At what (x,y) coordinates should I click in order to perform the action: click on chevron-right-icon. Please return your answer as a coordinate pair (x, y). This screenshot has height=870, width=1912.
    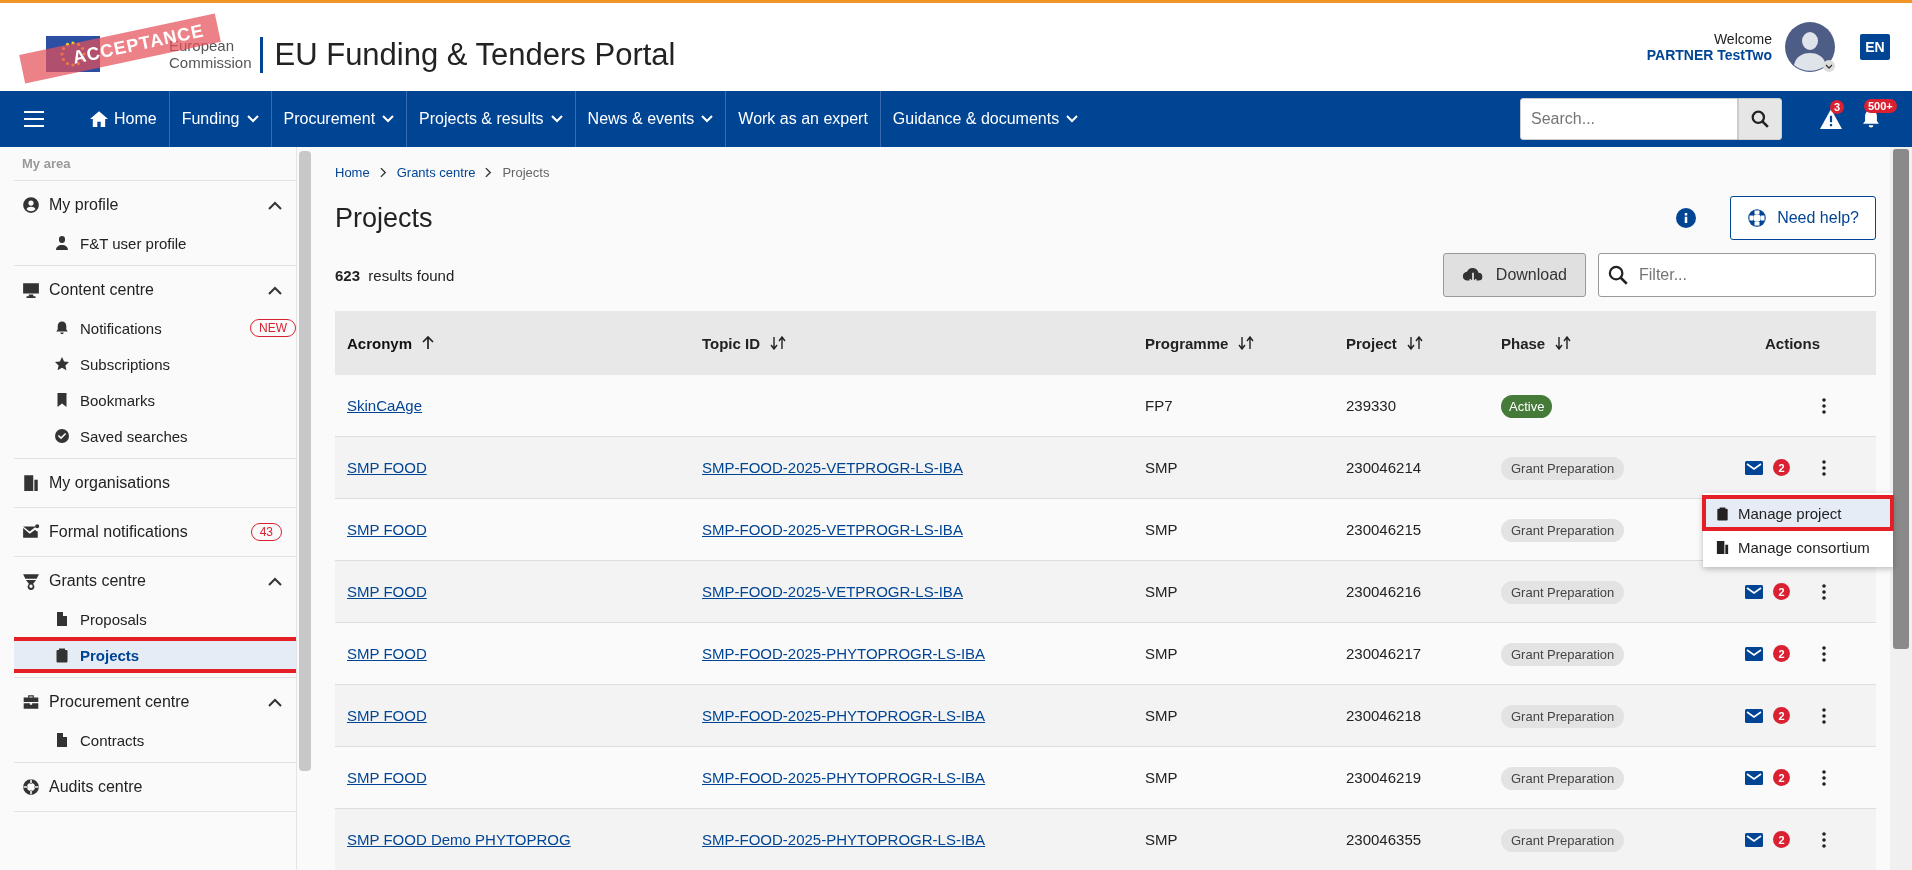
    Looking at the image, I should click on (383, 172).